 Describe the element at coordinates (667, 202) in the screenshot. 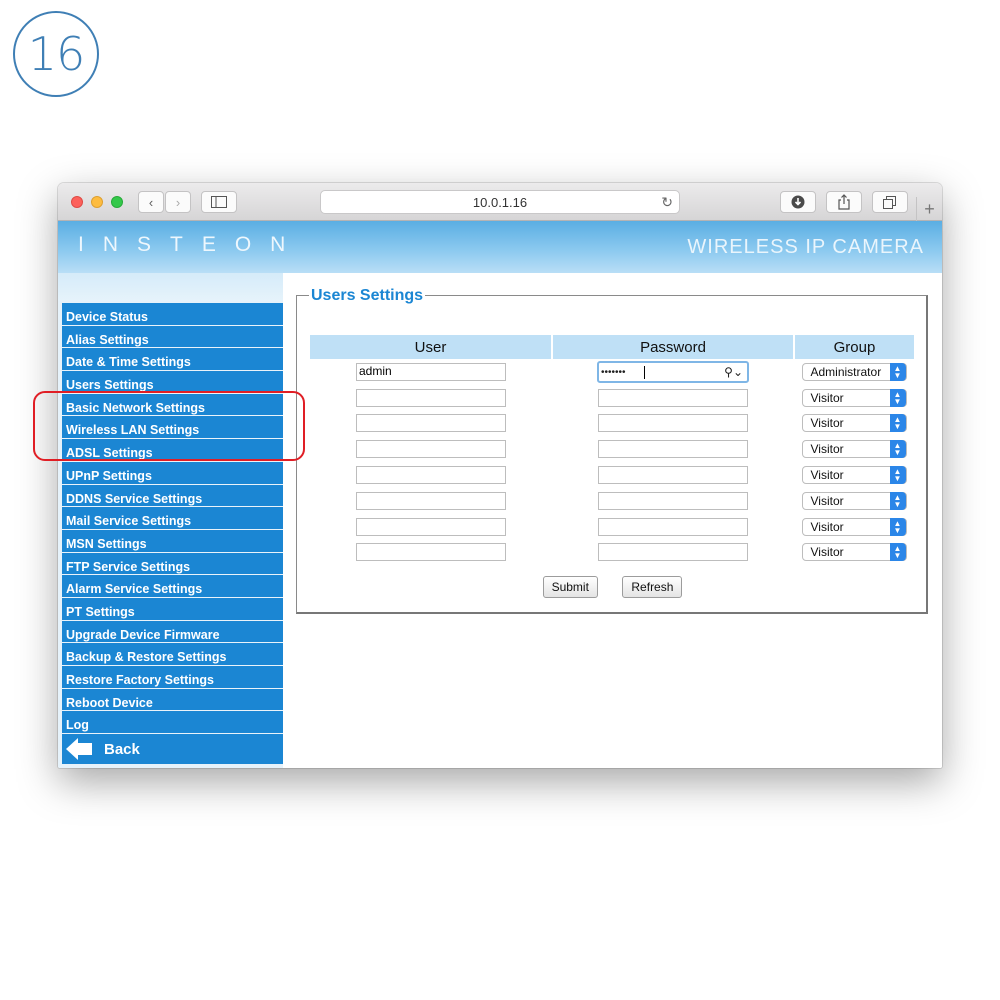

I see `reload-icon: ↻` at that location.